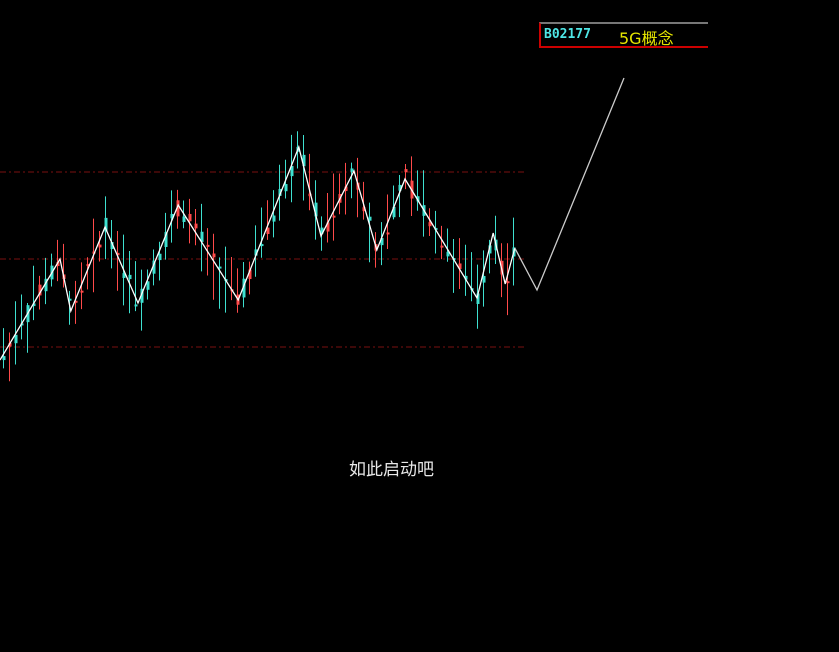 The height and width of the screenshot is (652, 839). What do you see at coordinates (567, 34) in the screenshot?
I see `stock-code: B02177` at bounding box center [567, 34].